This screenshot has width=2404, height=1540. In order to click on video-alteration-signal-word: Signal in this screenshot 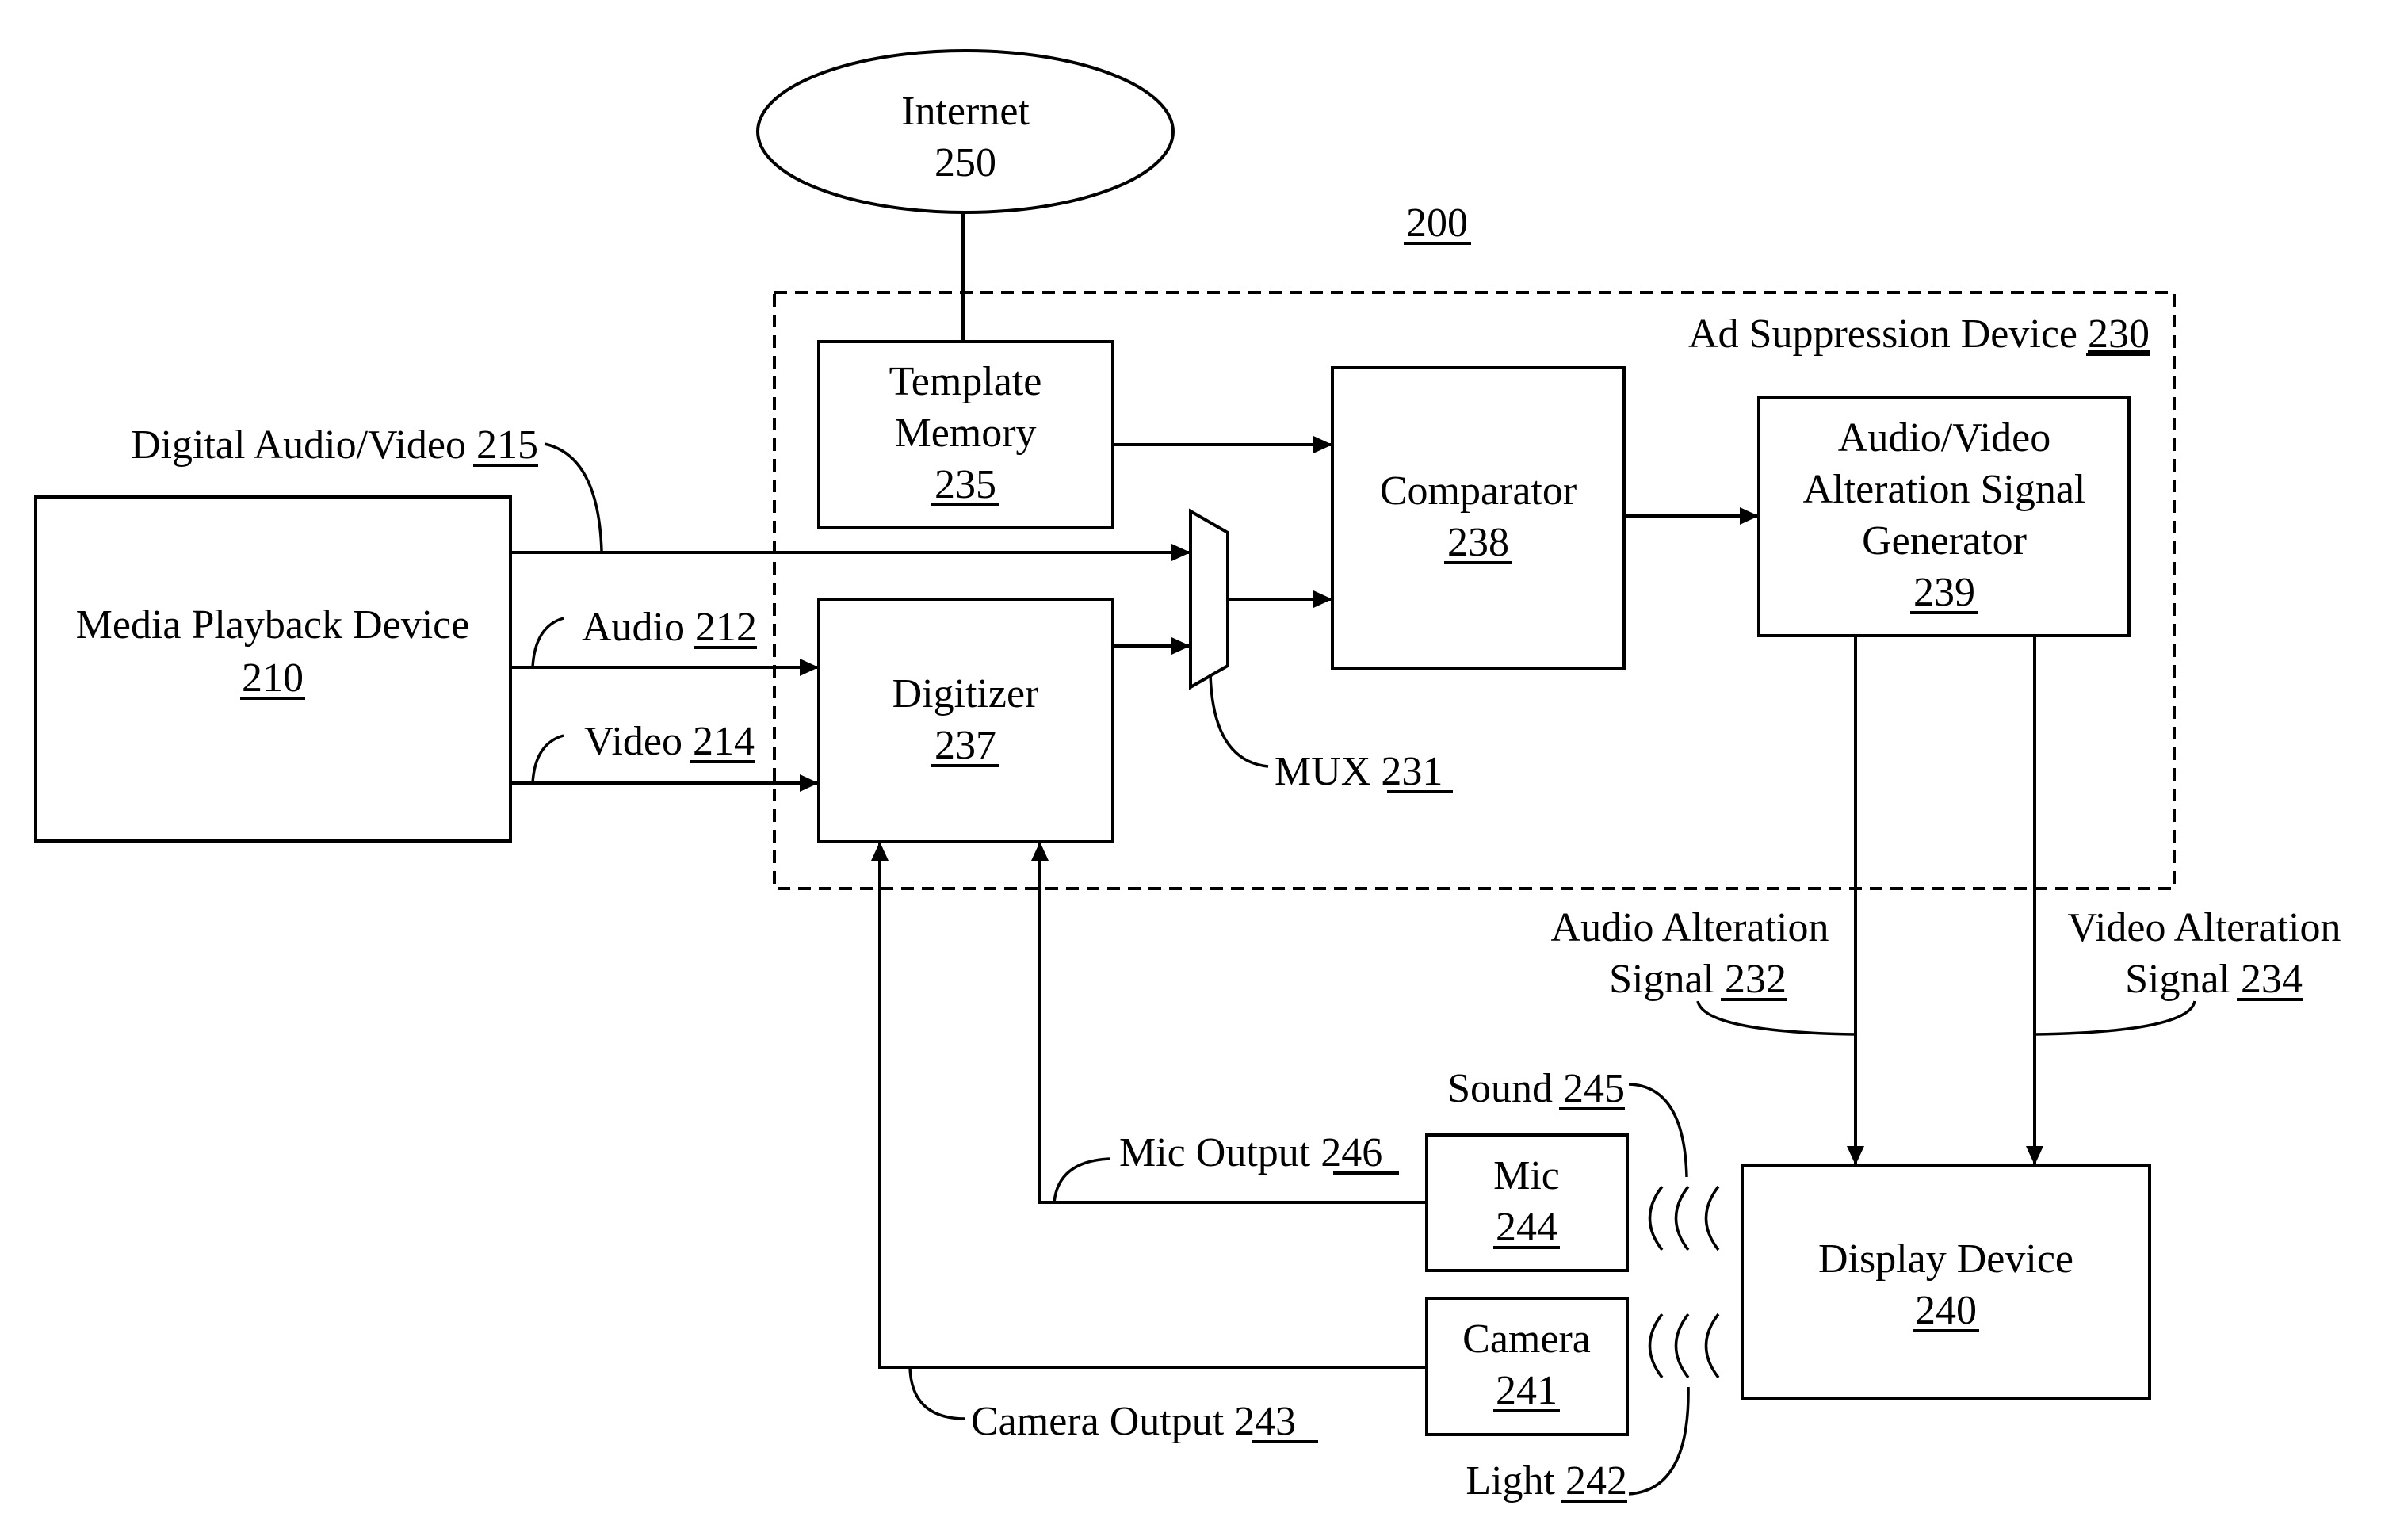, I will do `click(2177, 979)`.